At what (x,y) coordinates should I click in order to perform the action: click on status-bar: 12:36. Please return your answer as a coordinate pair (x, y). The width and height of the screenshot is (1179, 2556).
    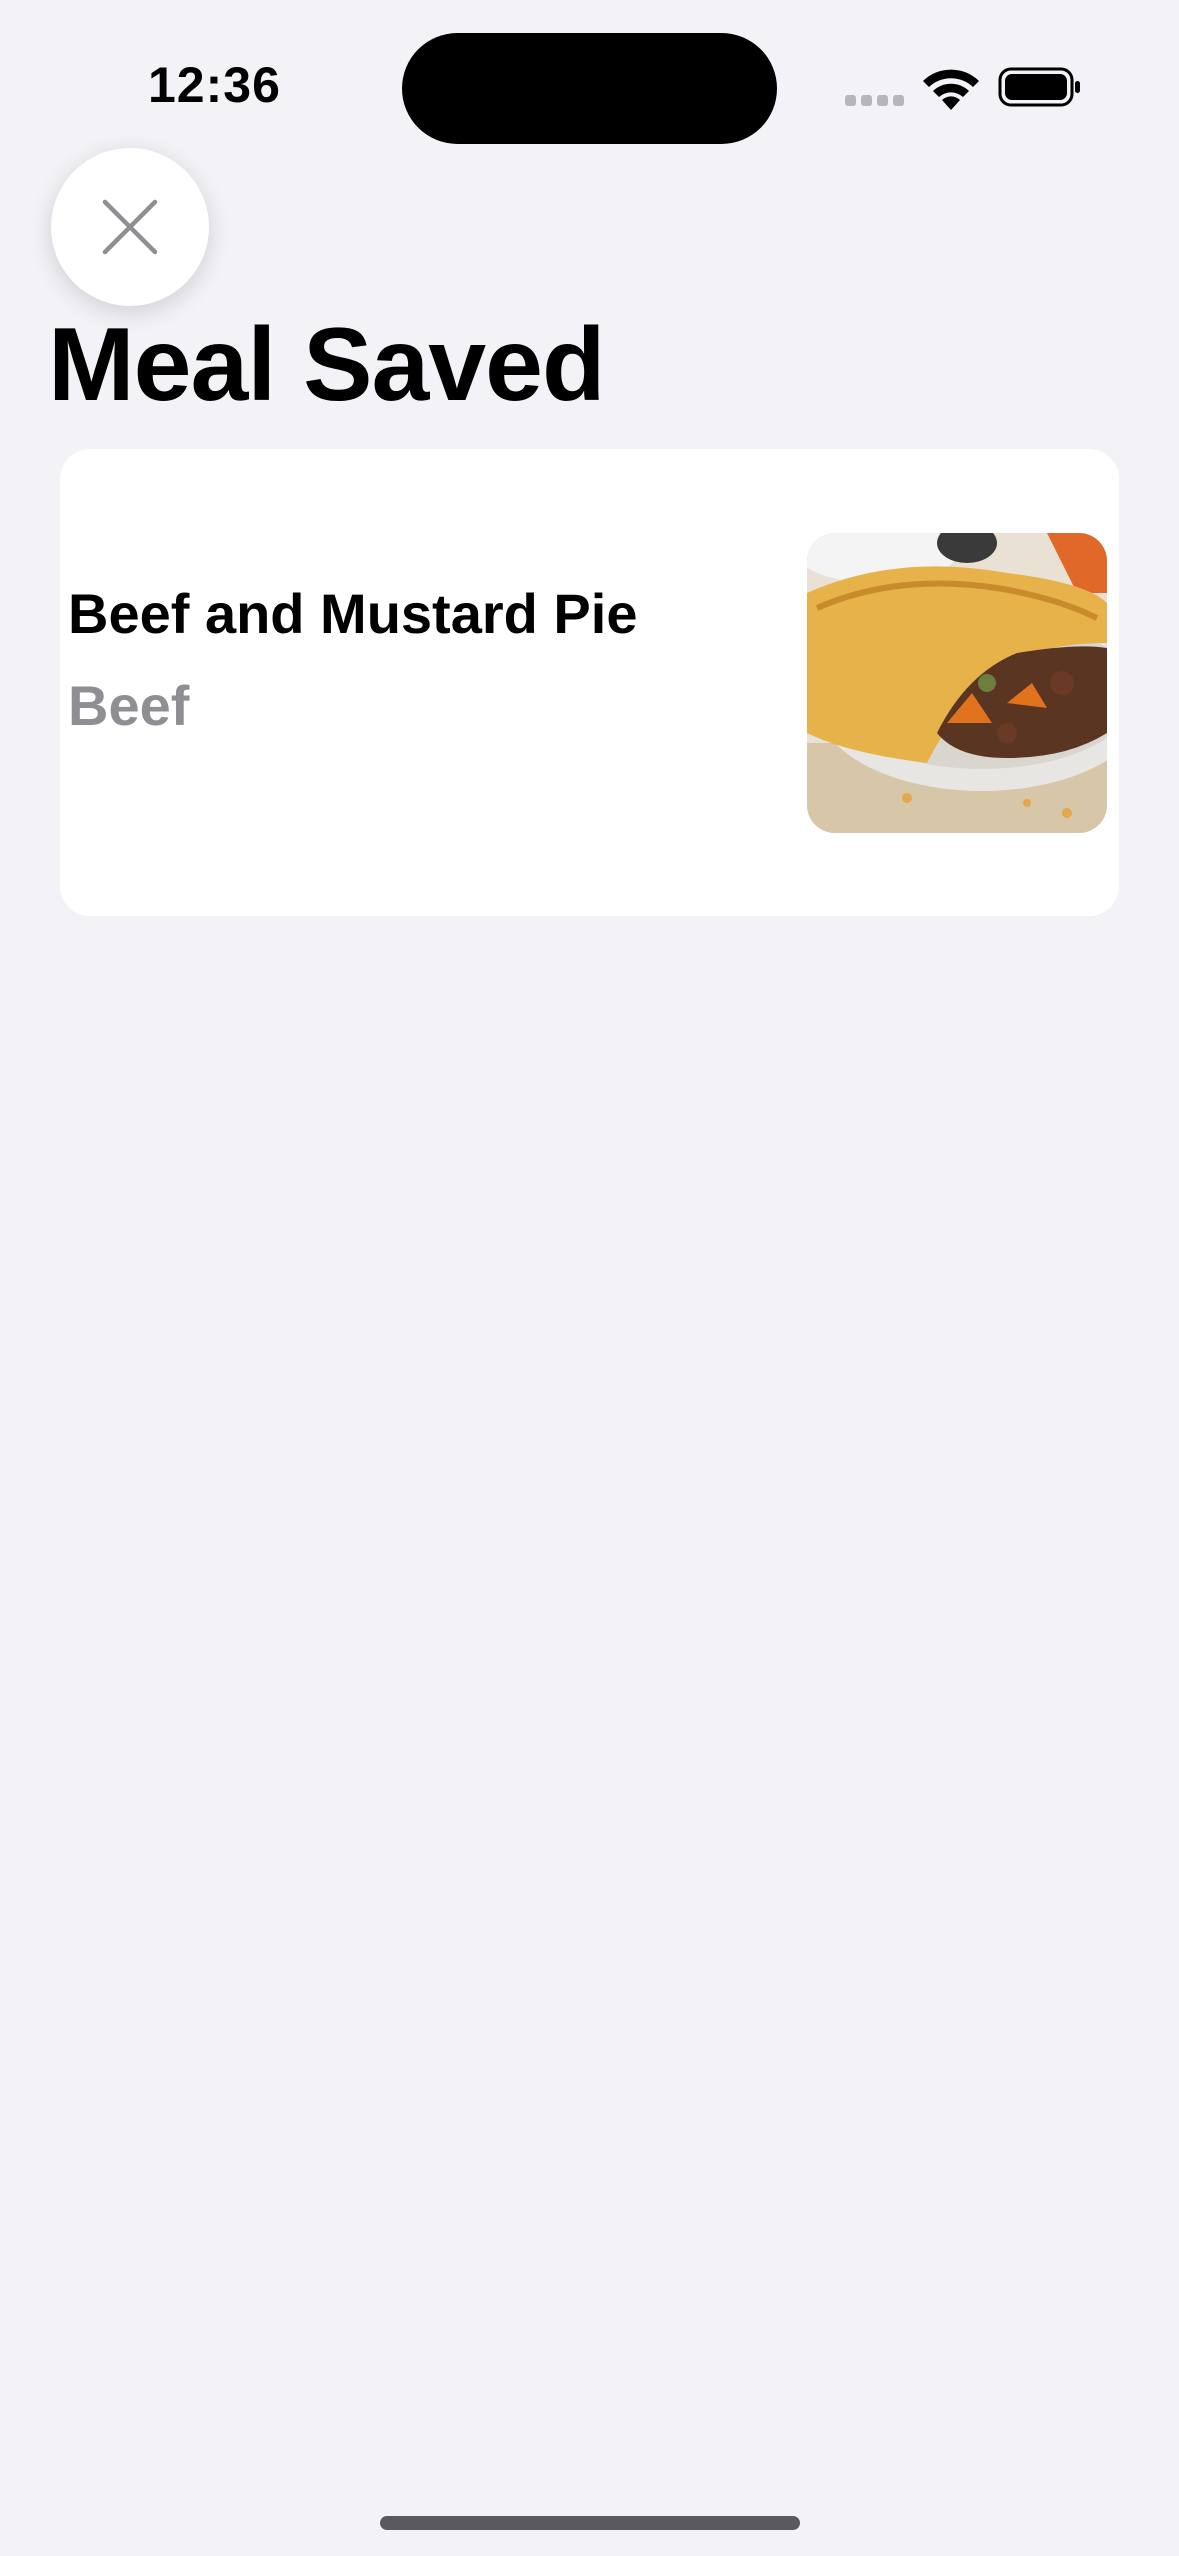
    Looking at the image, I should click on (589, 75).